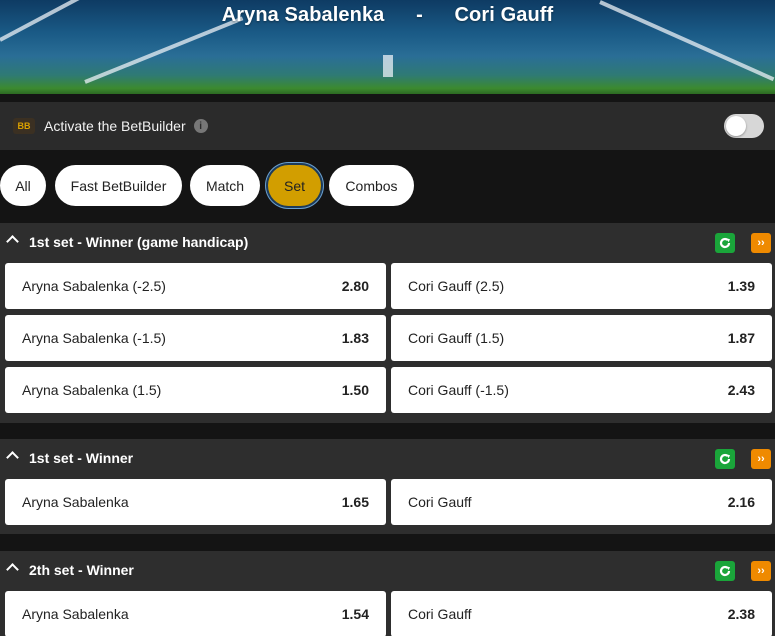  What do you see at coordinates (387, 570) in the screenshot?
I see `market-header: 2th set - Winner ››` at bounding box center [387, 570].